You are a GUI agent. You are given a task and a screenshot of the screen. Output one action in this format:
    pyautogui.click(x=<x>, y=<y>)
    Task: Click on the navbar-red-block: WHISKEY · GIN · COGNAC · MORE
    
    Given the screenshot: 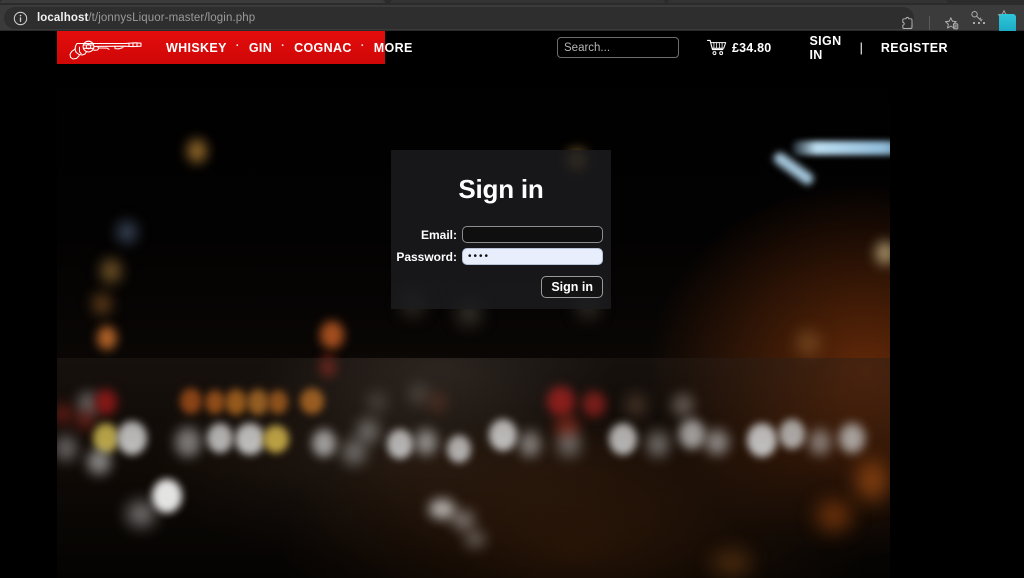 What is the action you would take?
    pyautogui.click(x=234, y=47)
    